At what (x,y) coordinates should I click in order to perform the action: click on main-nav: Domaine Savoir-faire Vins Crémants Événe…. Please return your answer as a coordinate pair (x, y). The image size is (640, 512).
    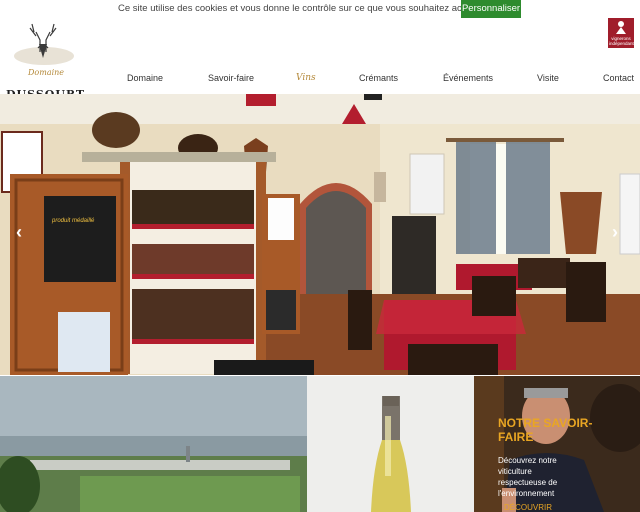
    Looking at the image, I should click on (320, 79).